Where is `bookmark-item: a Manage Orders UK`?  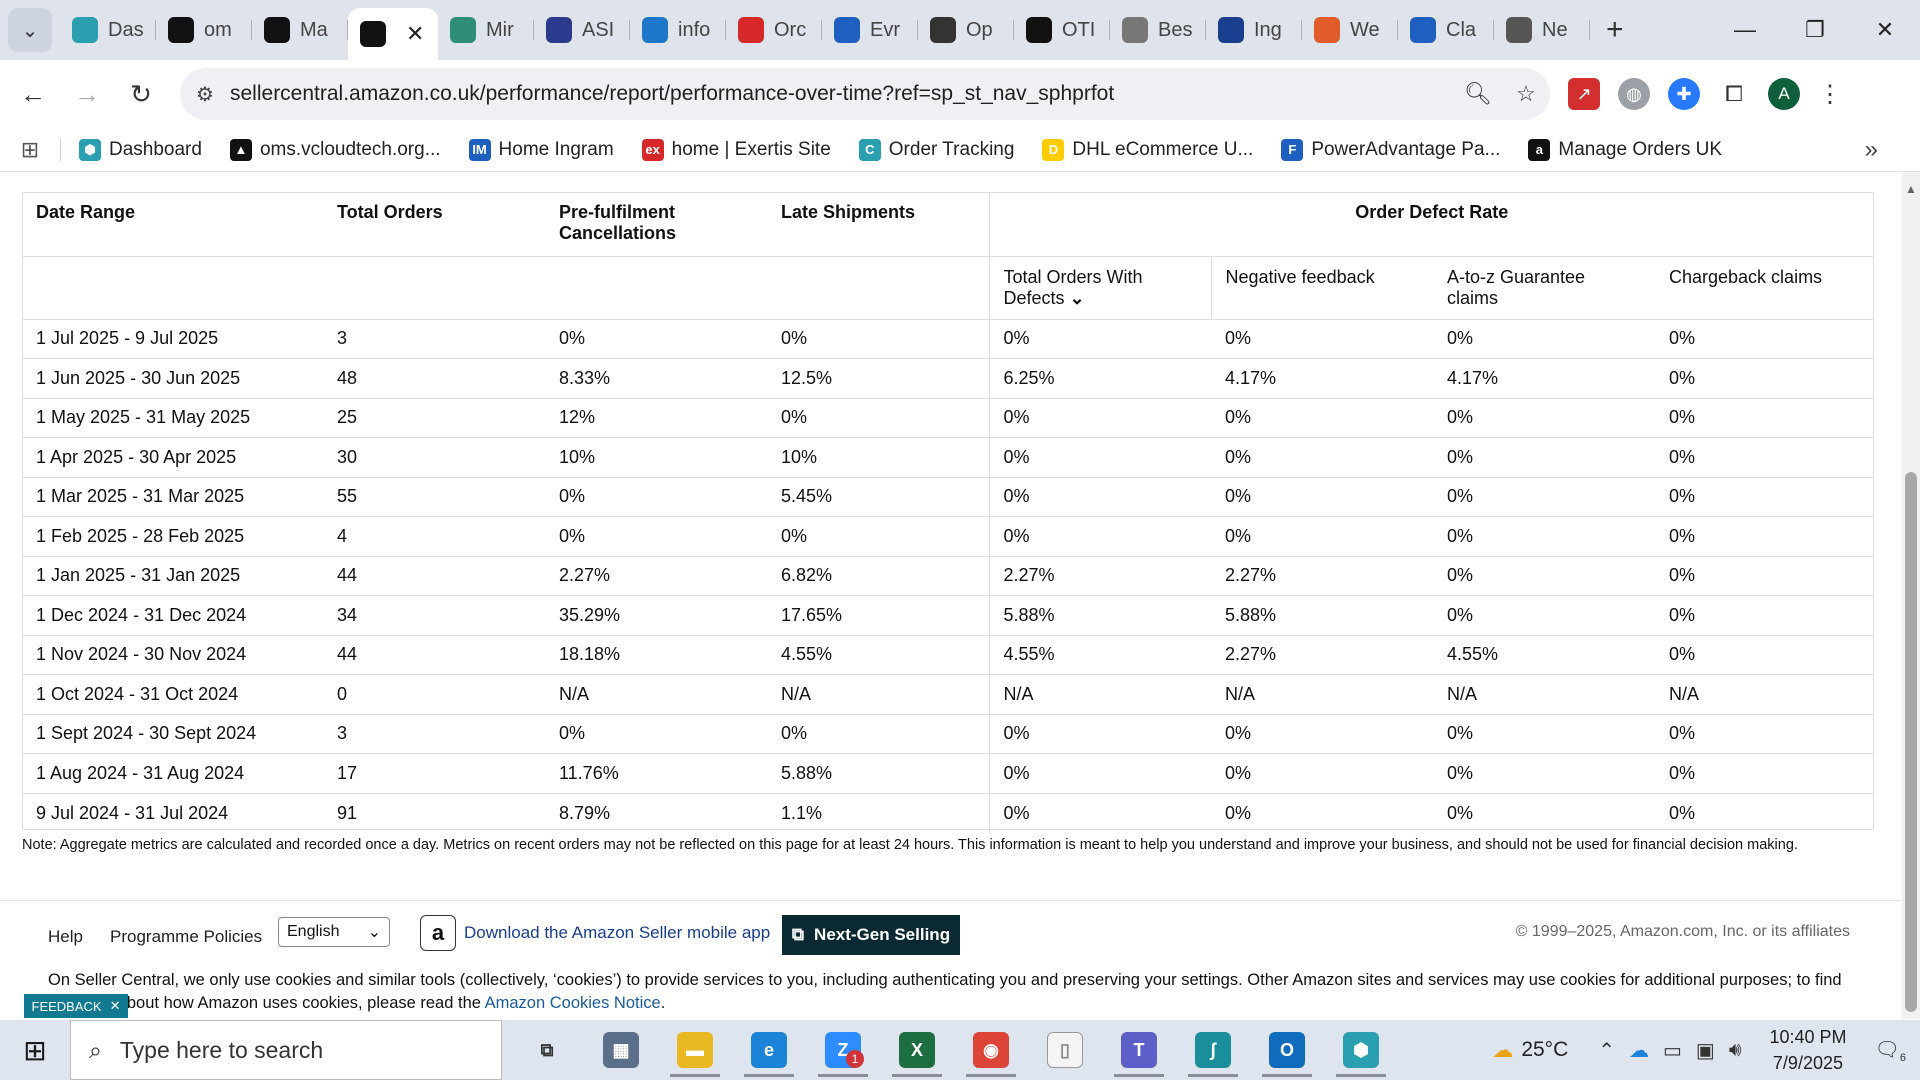 bookmark-item: a Manage Orders UK is located at coordinates (1625, 149).